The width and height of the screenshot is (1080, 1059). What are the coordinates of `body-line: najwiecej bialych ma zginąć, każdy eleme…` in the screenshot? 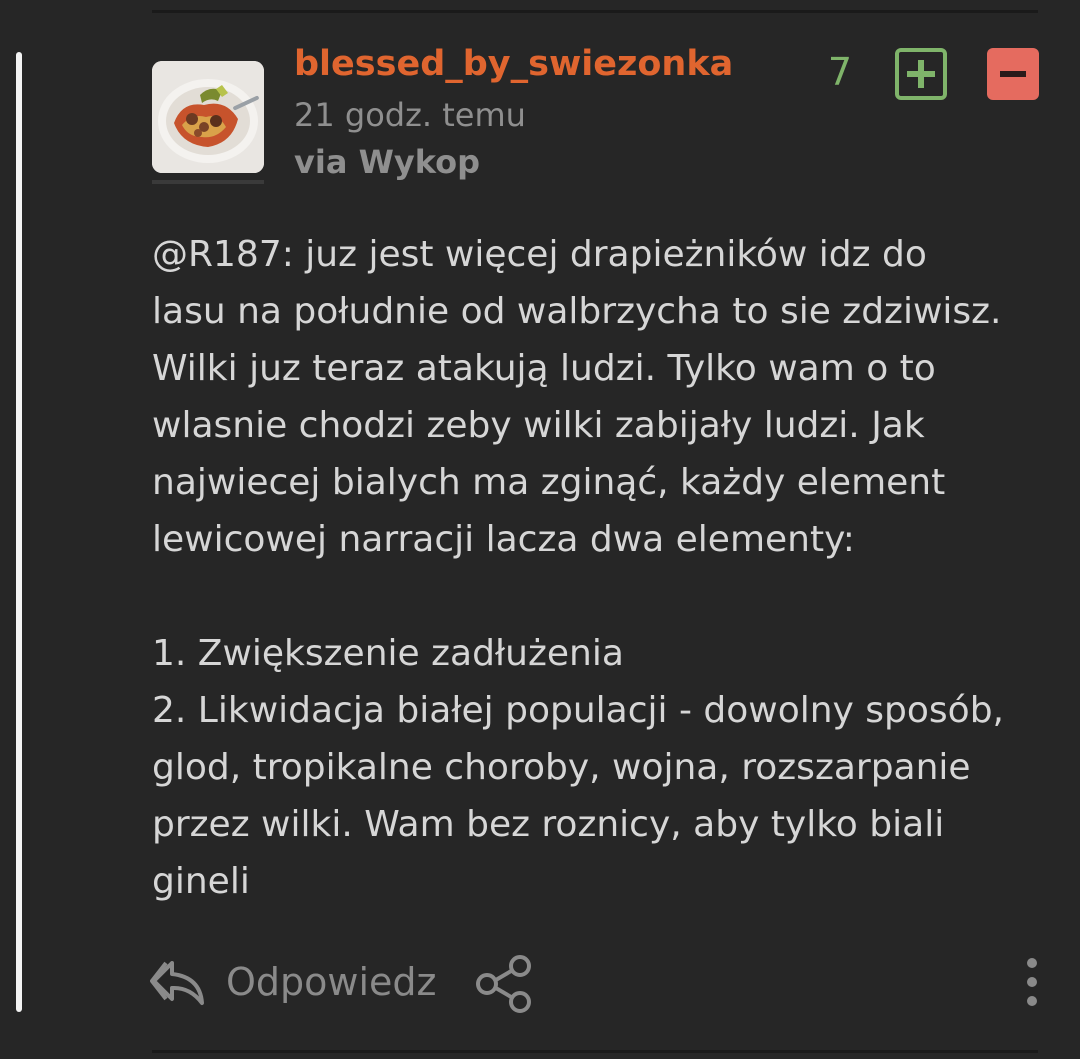 It's located at (549, 482).